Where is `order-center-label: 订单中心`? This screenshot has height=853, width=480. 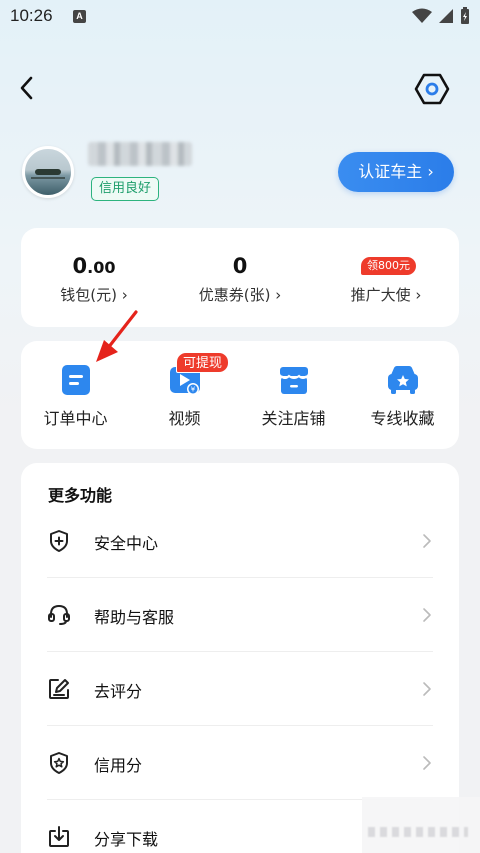 order-center-label: 订单中心 is located at coordinates (75, 418).